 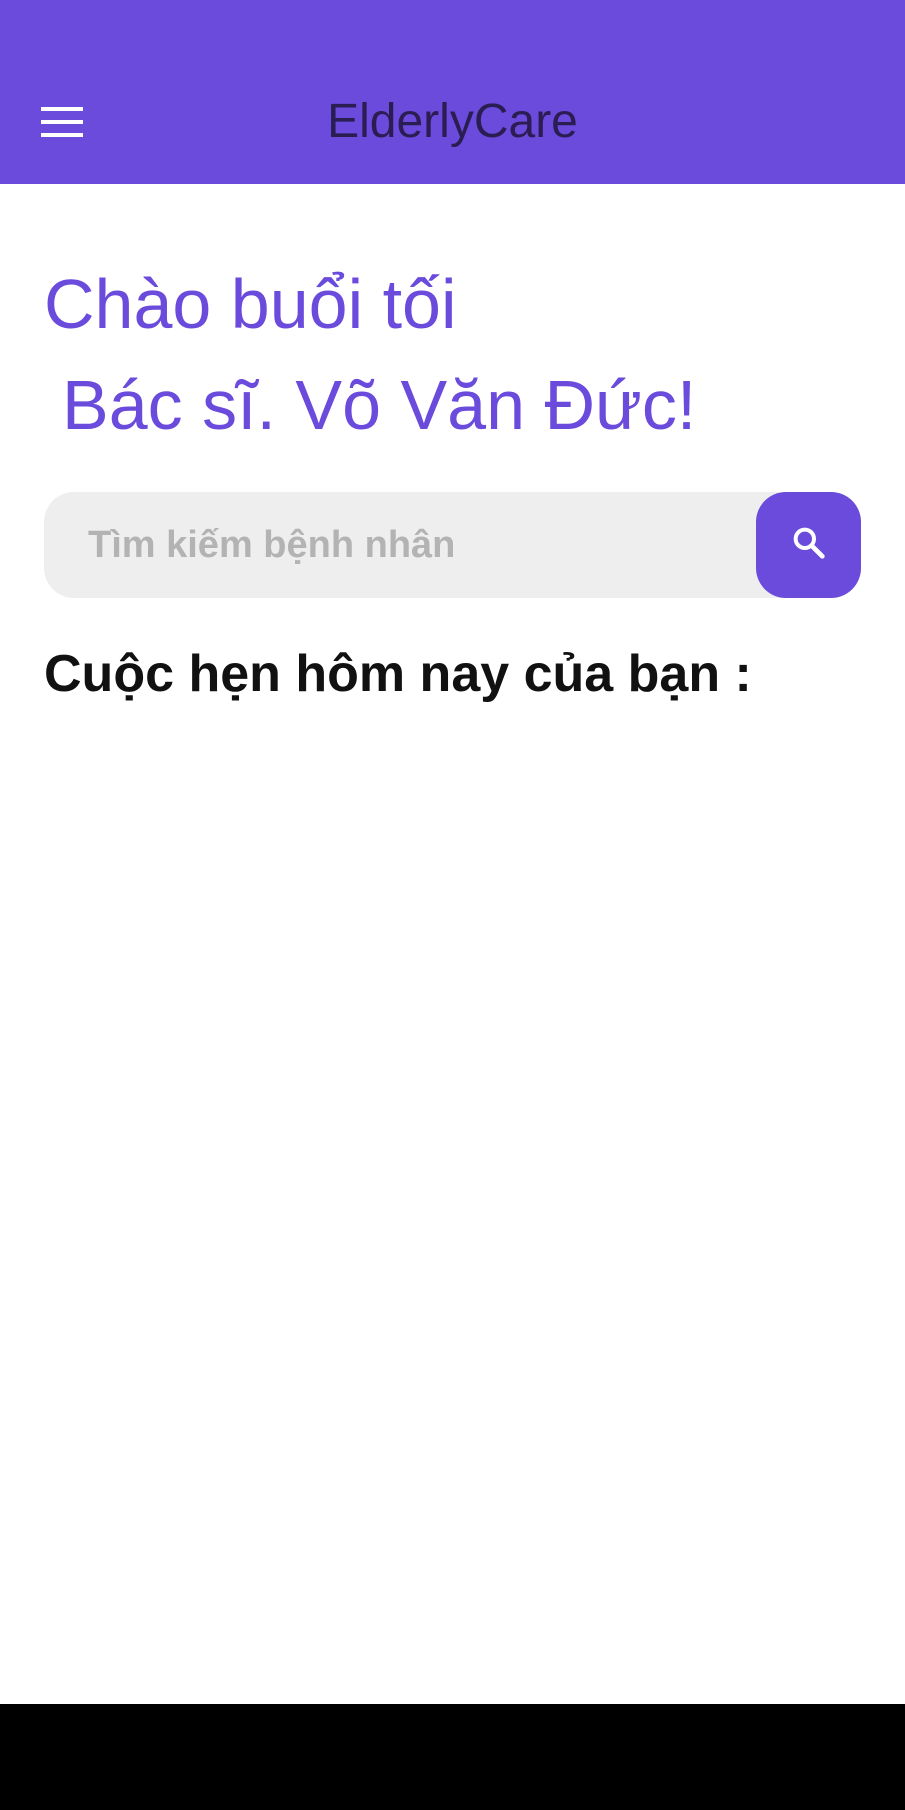 I want to click on system-navigation-bar, so click(x=452, y=1757).